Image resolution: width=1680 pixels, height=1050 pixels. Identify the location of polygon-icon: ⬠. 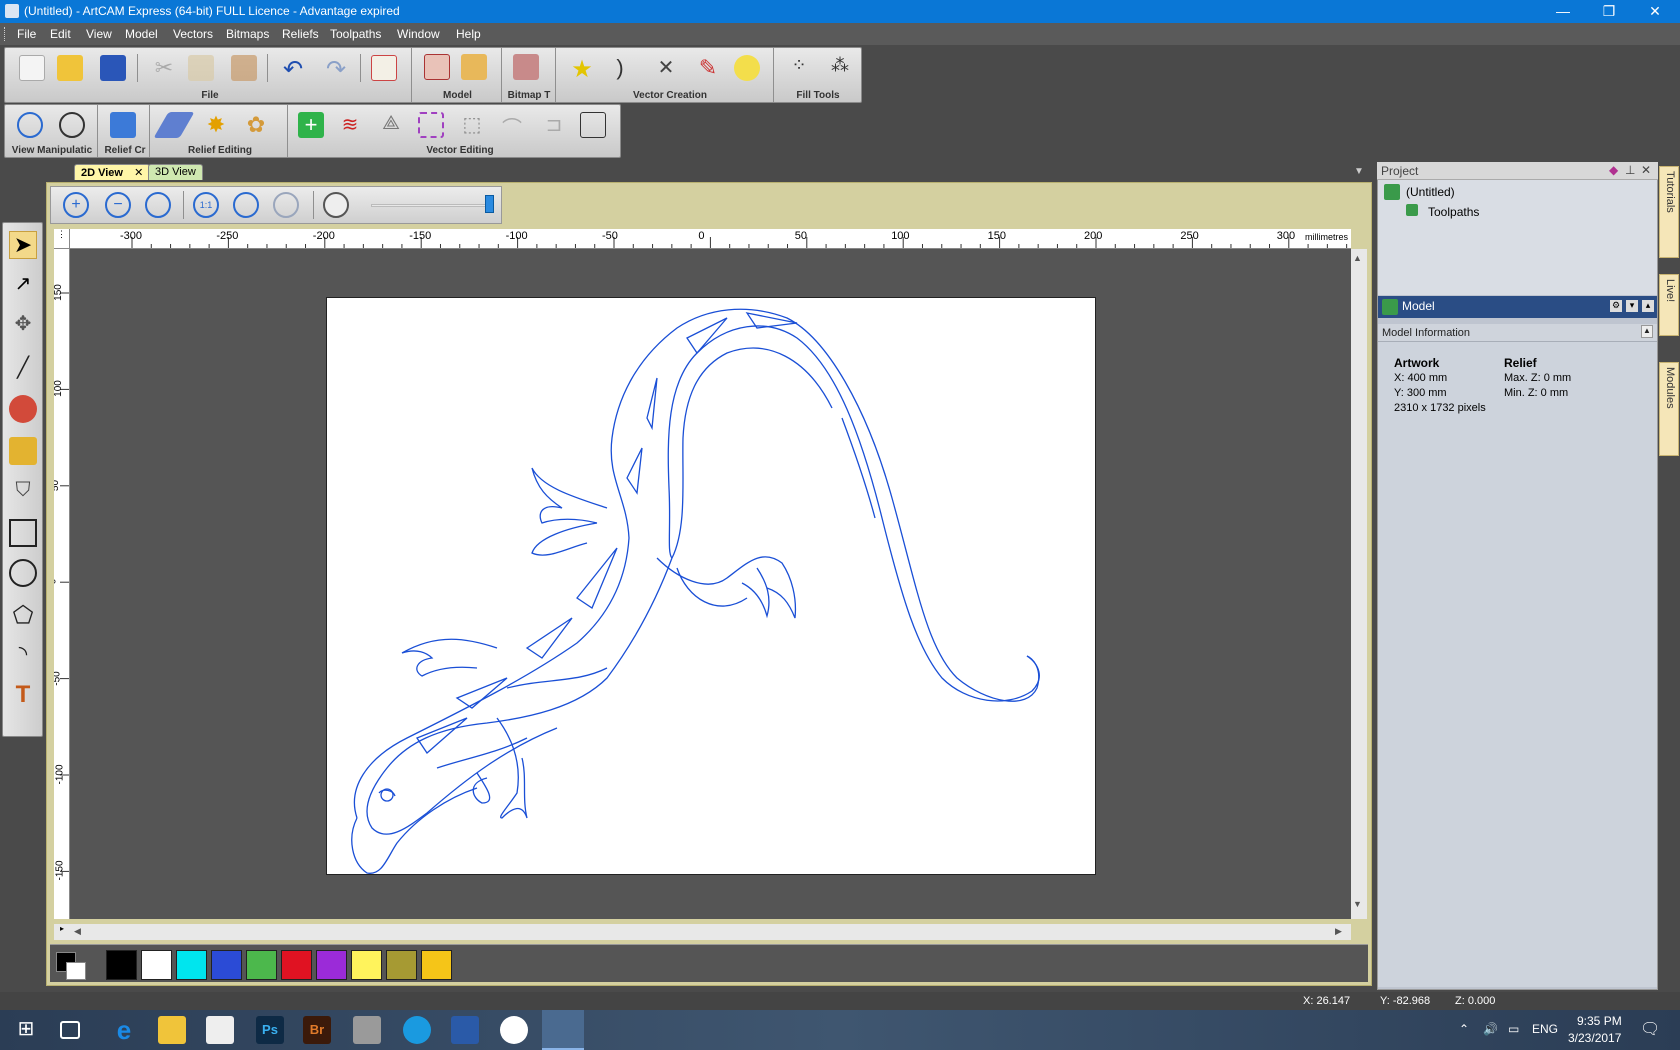
(23, 615).